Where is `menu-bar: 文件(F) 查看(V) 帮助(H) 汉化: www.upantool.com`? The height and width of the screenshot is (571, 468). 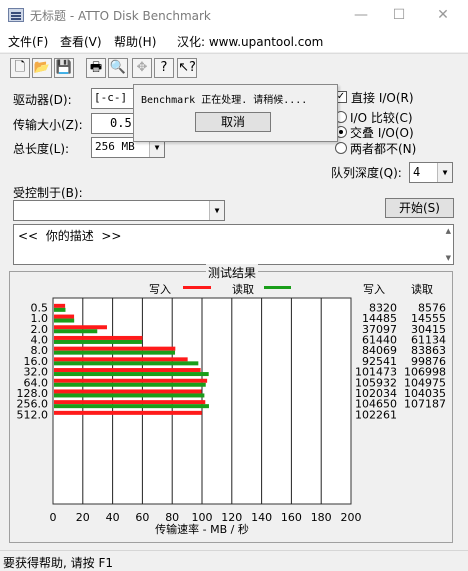 menu-bar: 文件(F) 查看(V) 帮助(H) 汉化: www.upantool.com is located at coordinates (234, 41).